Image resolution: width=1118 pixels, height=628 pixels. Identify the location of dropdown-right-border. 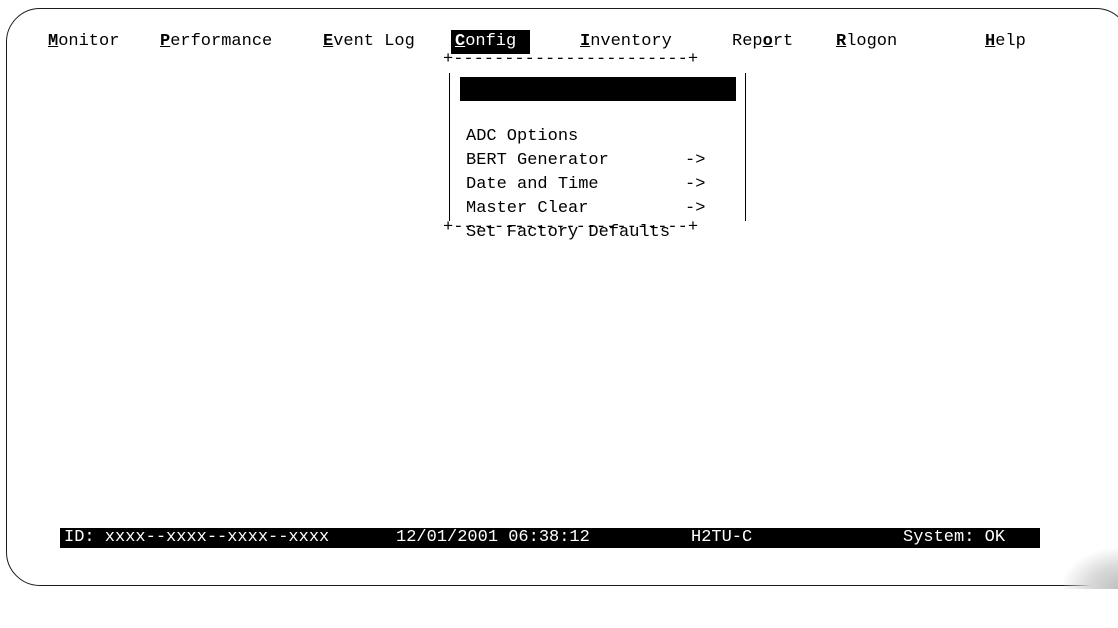
(745, 147).